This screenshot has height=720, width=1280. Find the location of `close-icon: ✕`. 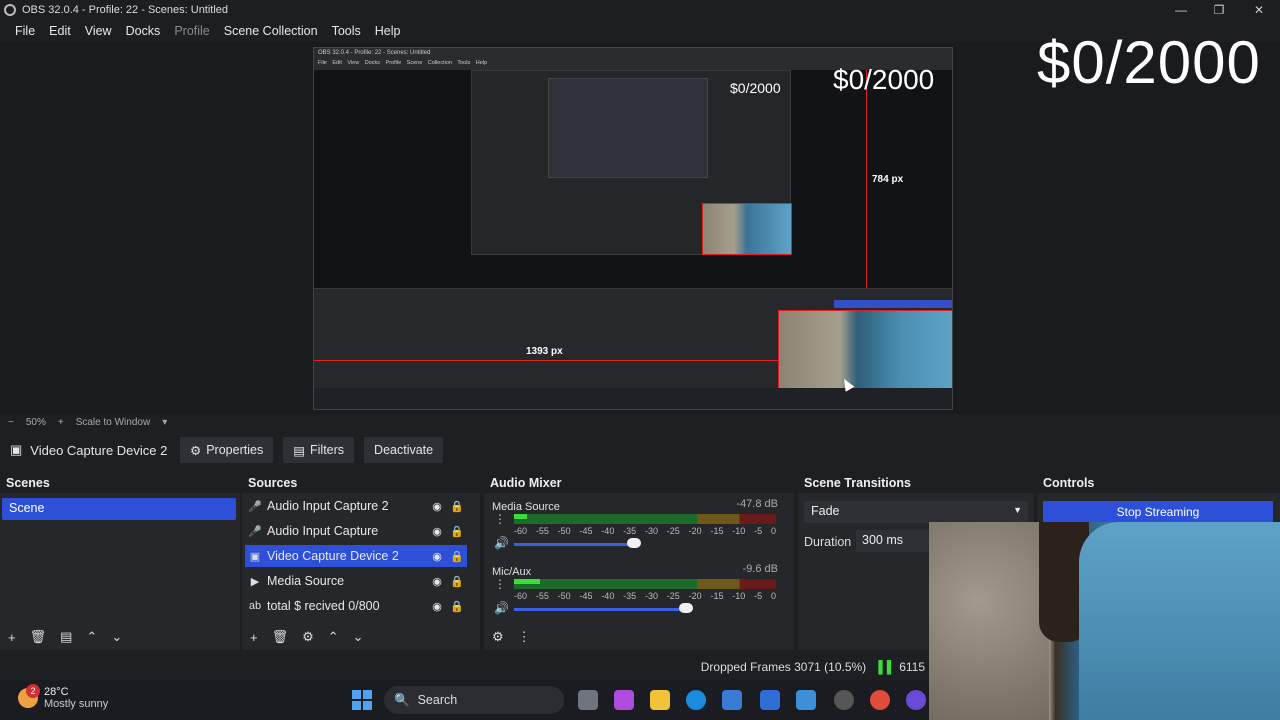

close-icon: ✕ is located at coordinates (1259, 10).